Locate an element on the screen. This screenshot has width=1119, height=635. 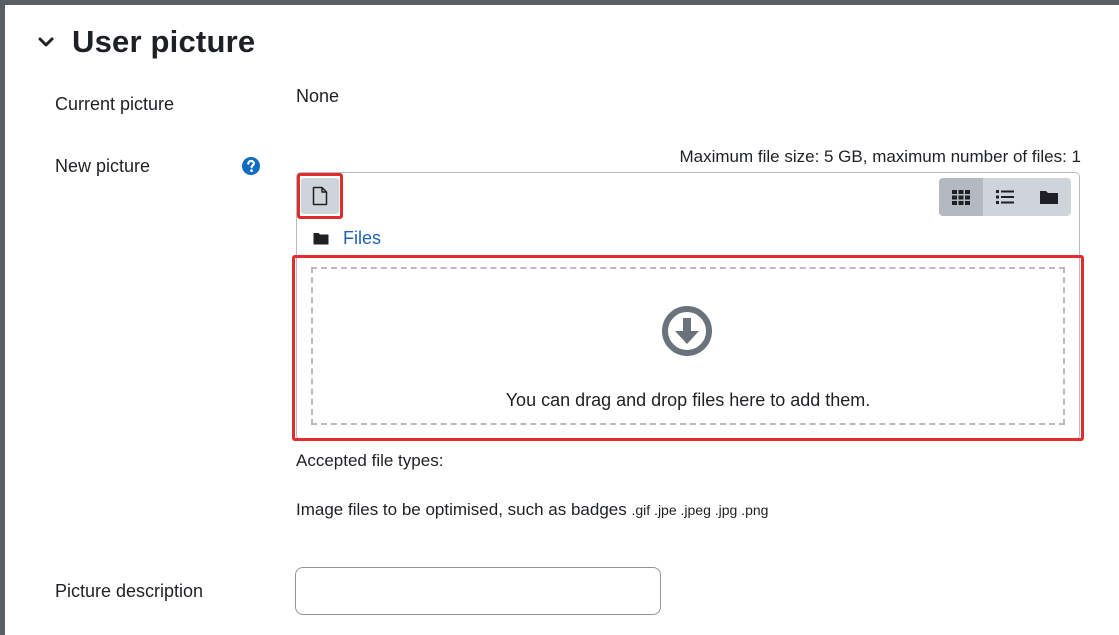
grid-view-icon is located at coordinates (961, 197).